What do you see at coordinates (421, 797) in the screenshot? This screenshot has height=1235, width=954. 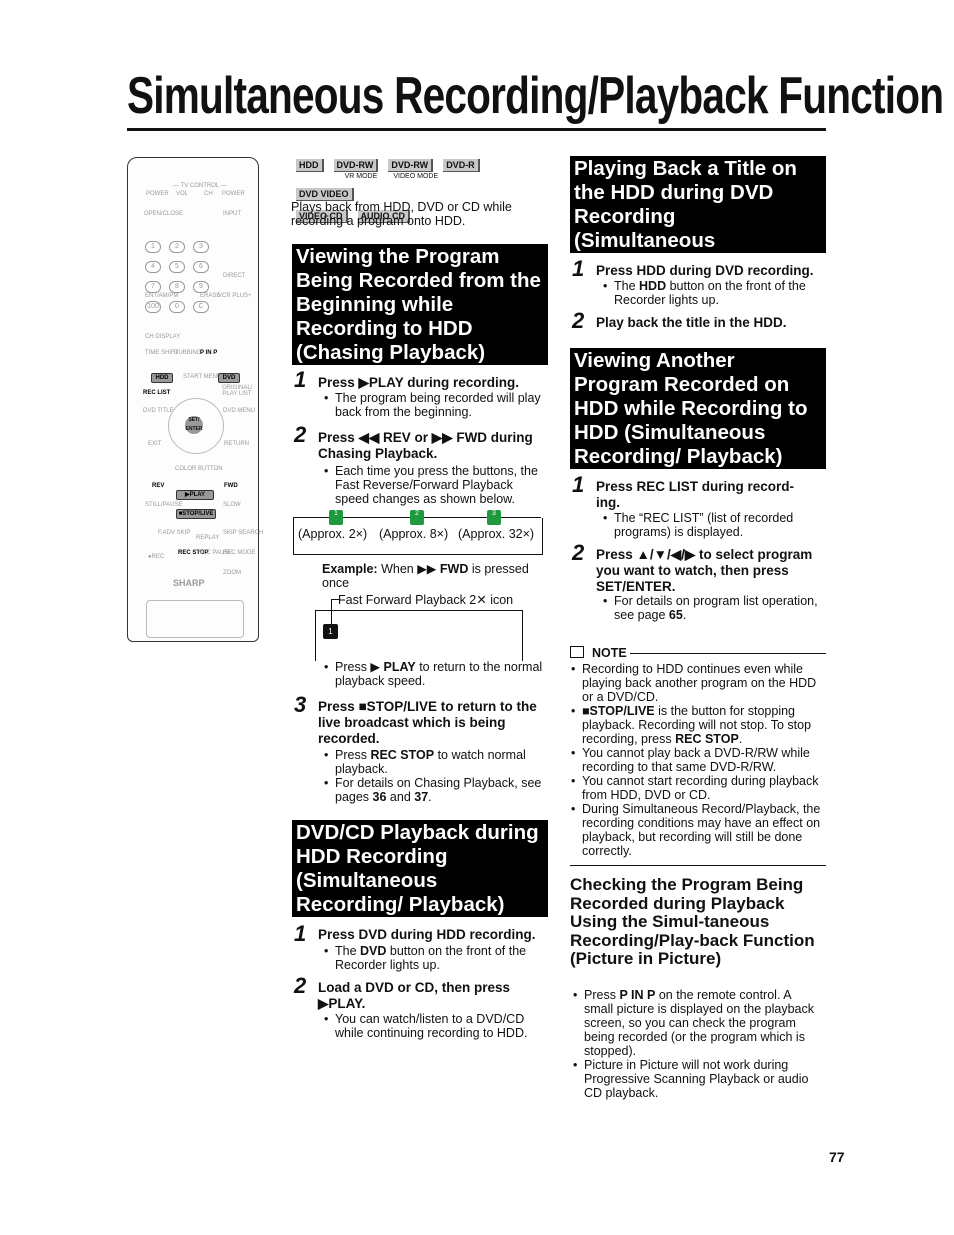 I see `text-run: 37` at bounding box center [421, 797].